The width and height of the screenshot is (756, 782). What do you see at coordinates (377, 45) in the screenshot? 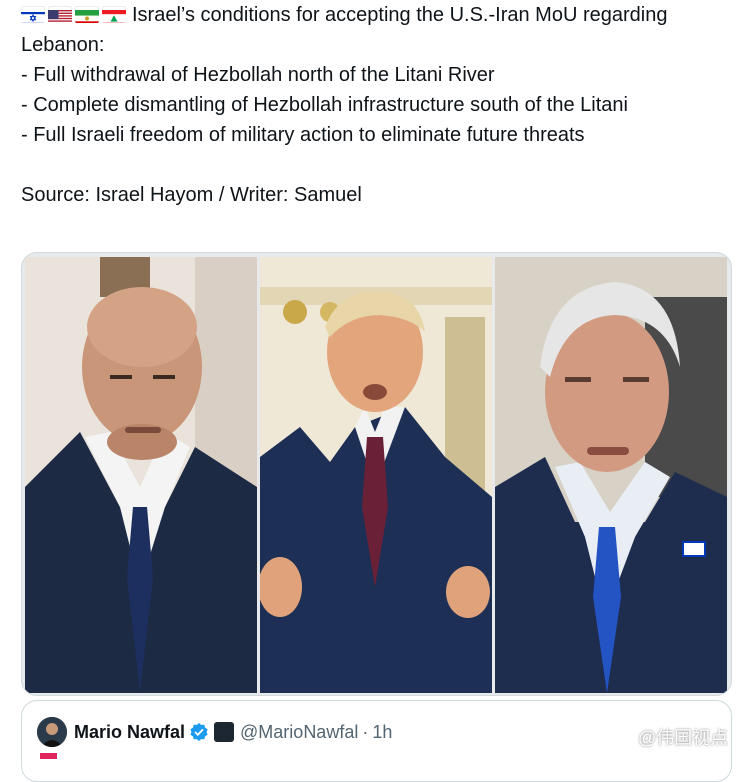
I see `post-title-line-2: Lebanon:` at bounding box center [377, 45].